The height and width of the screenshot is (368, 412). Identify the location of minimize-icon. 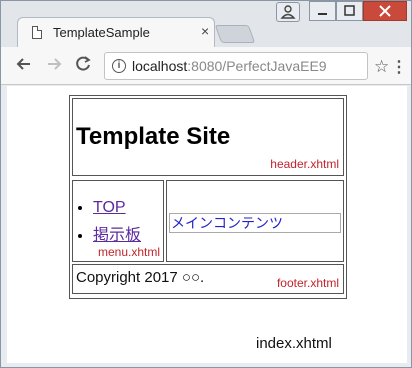
(322, 14).